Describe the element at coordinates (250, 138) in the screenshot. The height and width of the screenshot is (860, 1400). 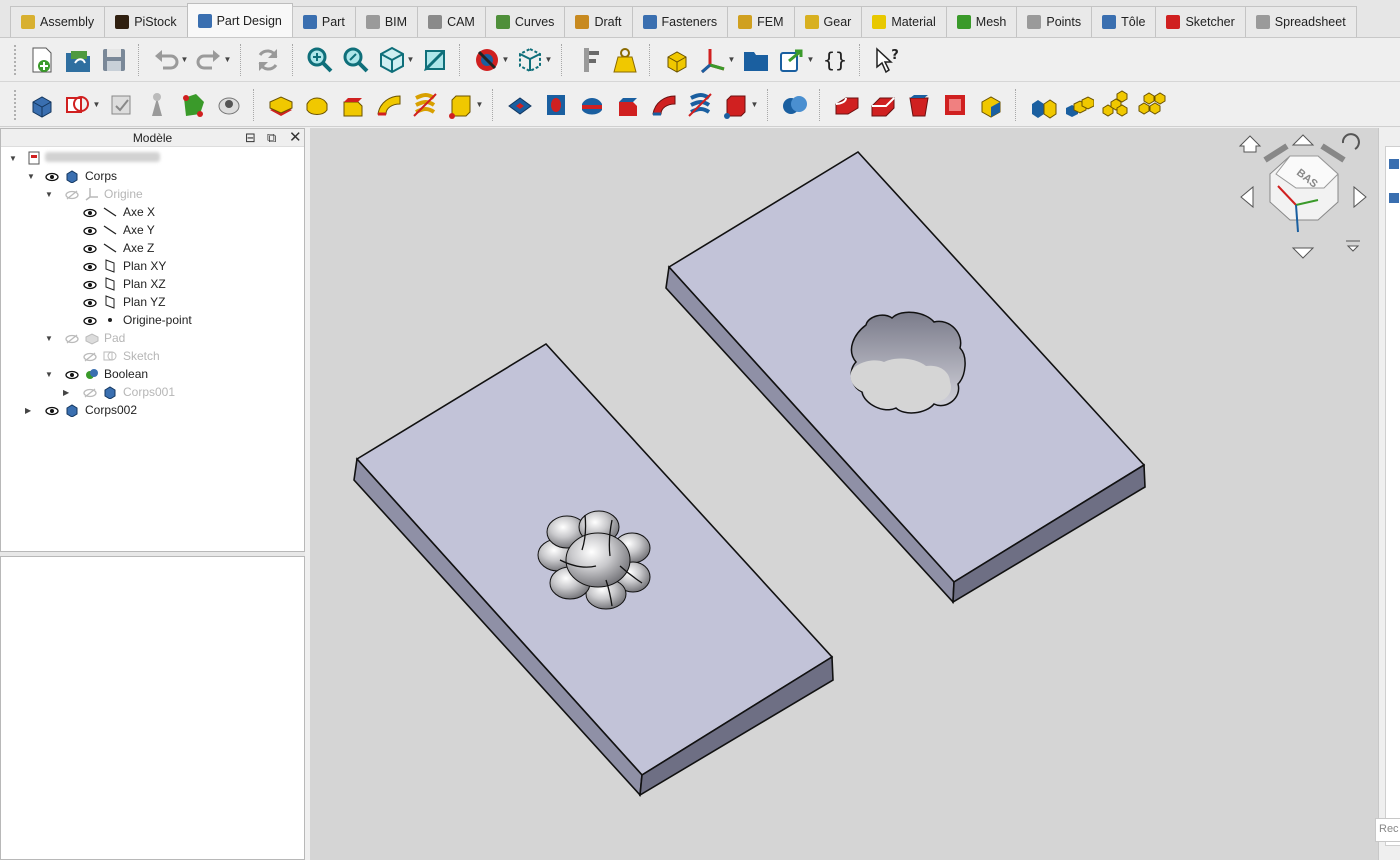
I see `minimize-icon: ⊟` at that location.